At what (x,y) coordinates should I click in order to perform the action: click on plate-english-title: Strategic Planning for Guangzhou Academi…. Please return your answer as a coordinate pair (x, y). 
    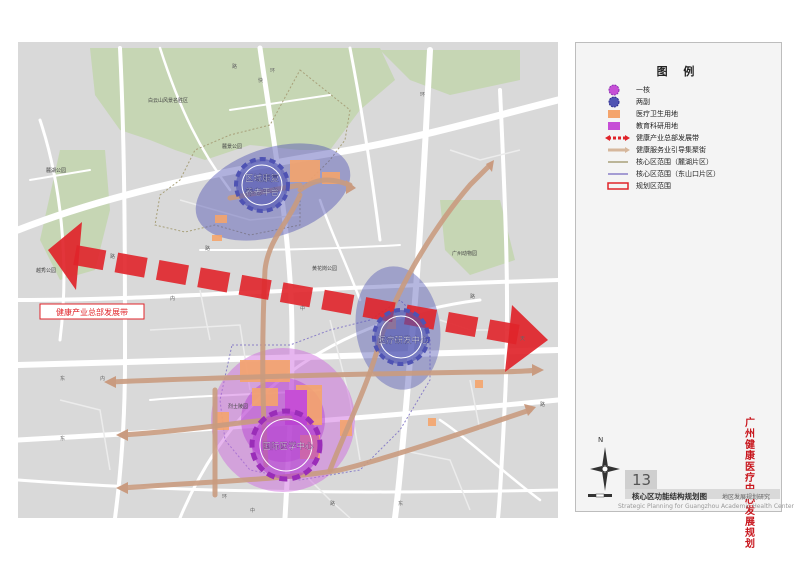
    Looking at the image, I should click on (706, 506).